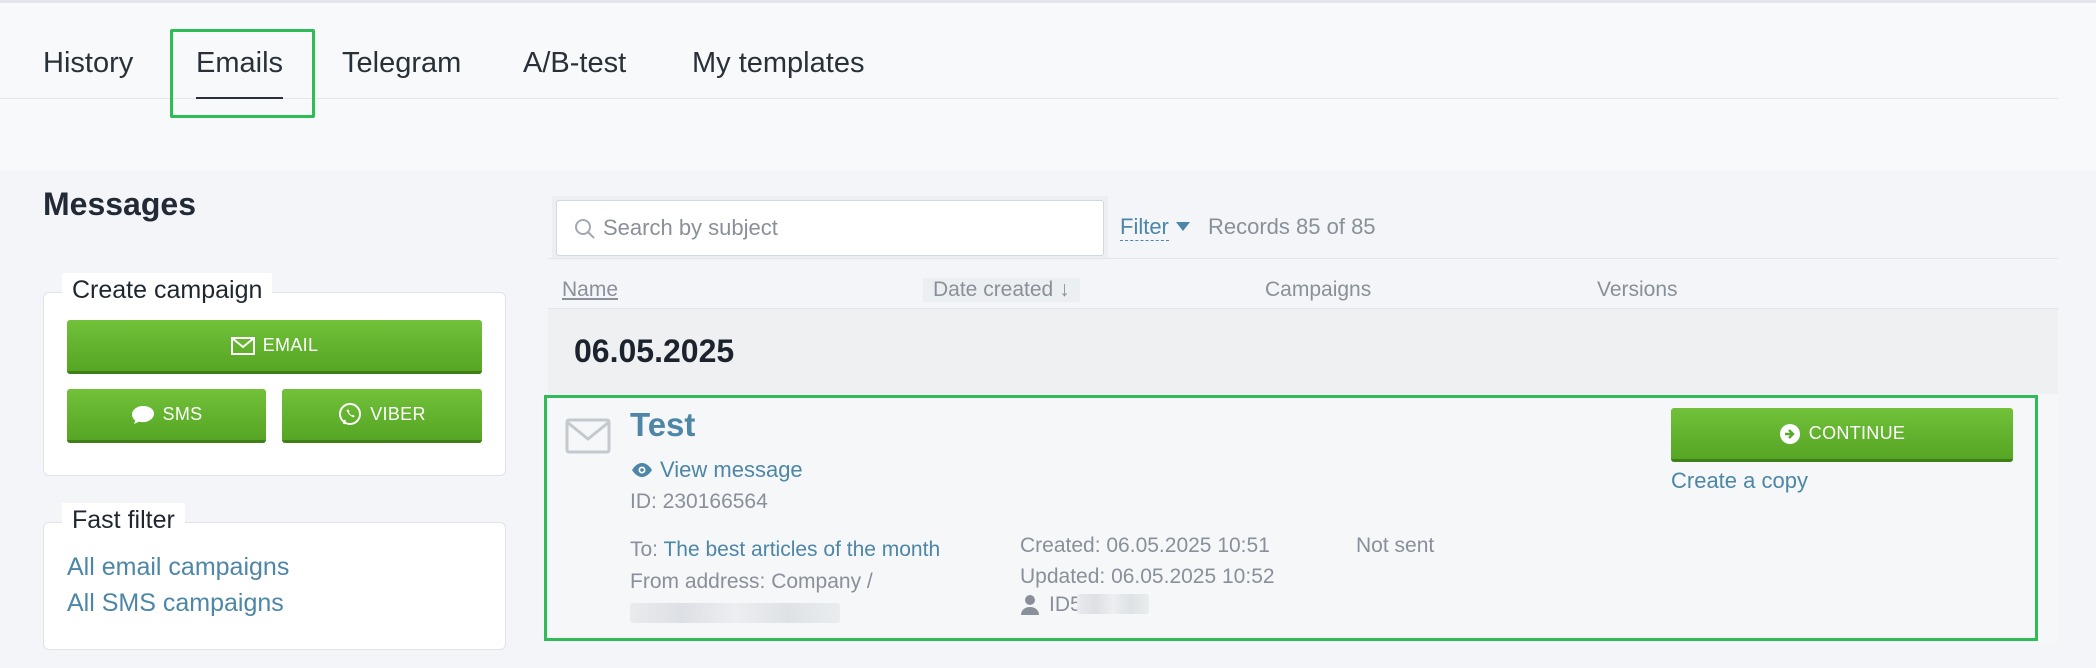 This screenshot has height=668, width=2096. Describe the element at coordinates (290, 345) in the screenshot. I see `create-email-label: EMAIL` at that location.